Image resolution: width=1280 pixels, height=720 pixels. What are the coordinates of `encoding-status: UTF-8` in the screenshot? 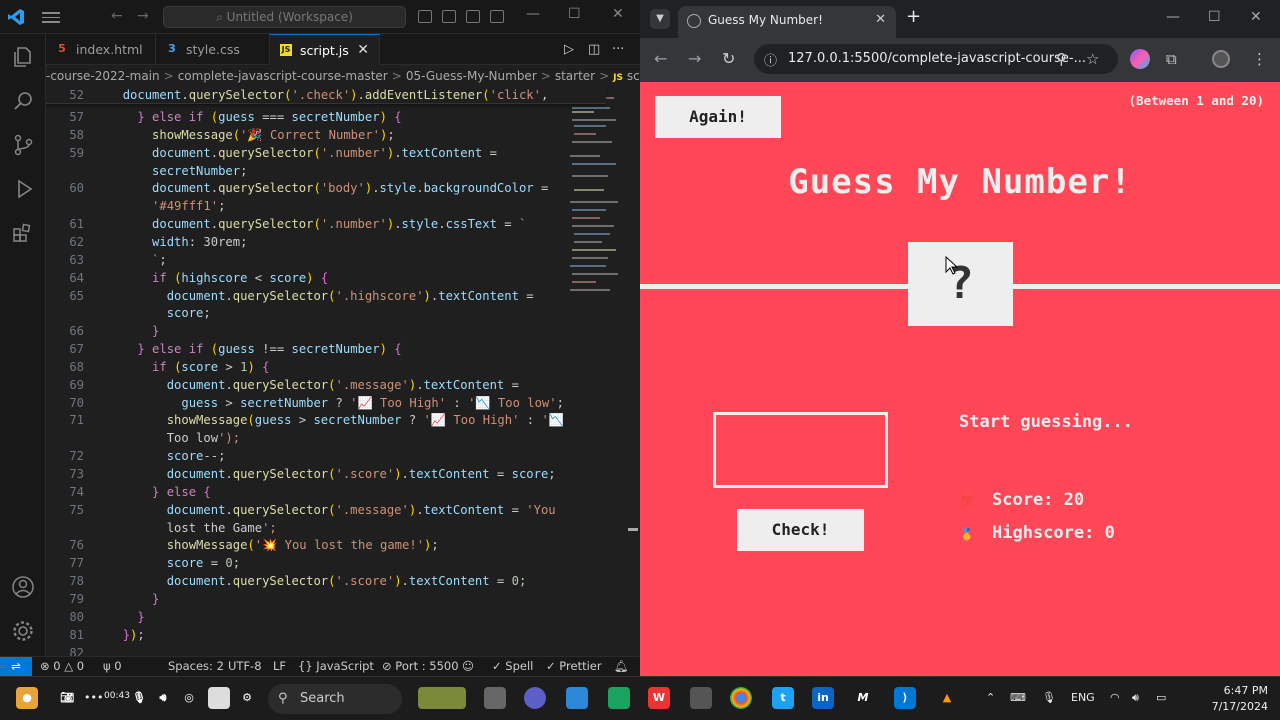 It's located at (245, 666).